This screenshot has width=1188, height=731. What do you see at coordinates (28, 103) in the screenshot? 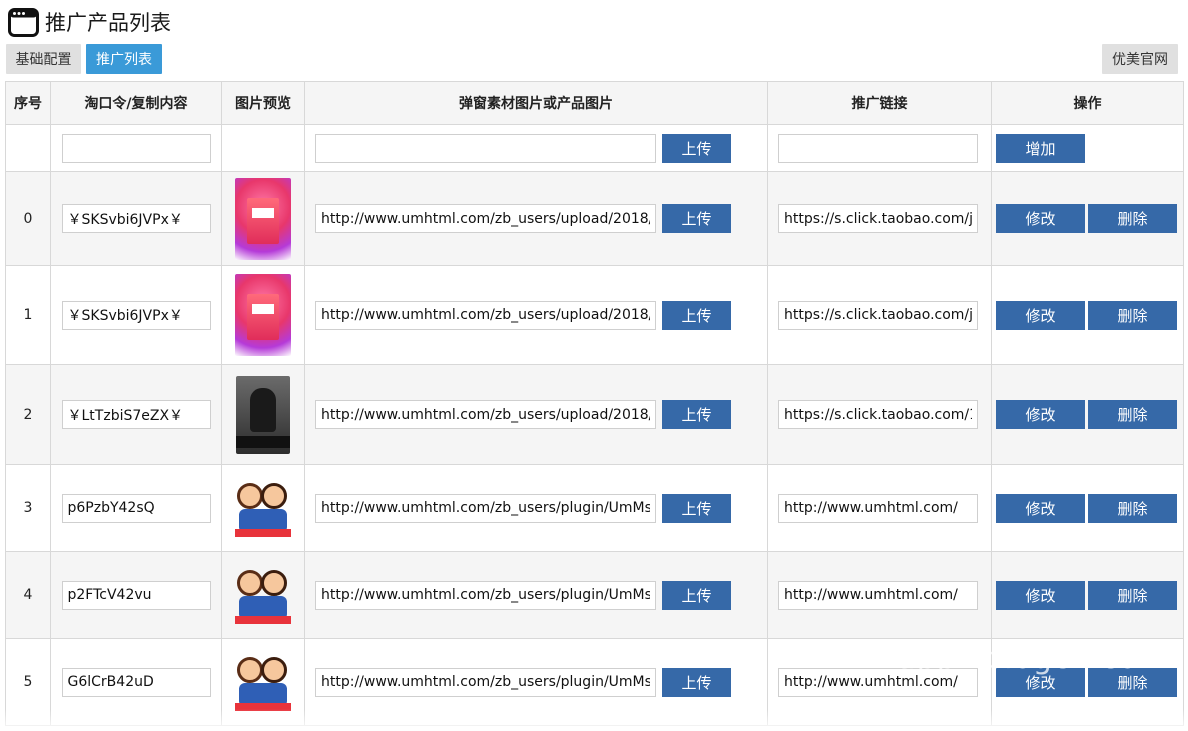
I see `header-index: 序号` at bounding box center [28, 103].